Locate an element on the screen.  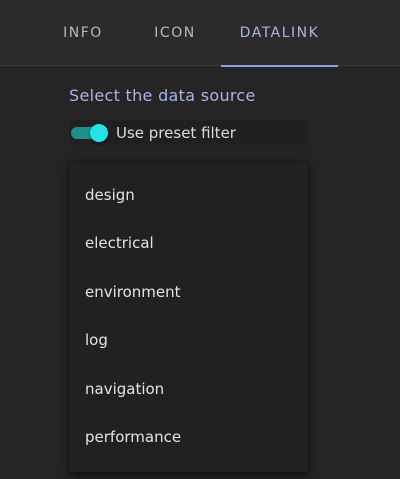
tab-icon: ICON is located at coordinates (175, 33).